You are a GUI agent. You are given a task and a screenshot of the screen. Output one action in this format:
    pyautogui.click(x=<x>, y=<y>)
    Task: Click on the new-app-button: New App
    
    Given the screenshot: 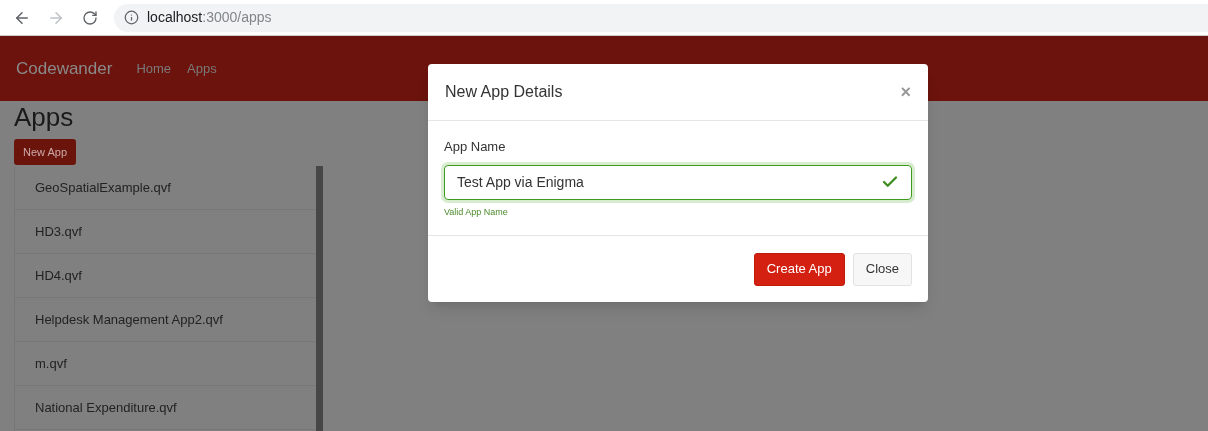 What is the action you would take?
    pyautogui.click(x=45, y=152)
    